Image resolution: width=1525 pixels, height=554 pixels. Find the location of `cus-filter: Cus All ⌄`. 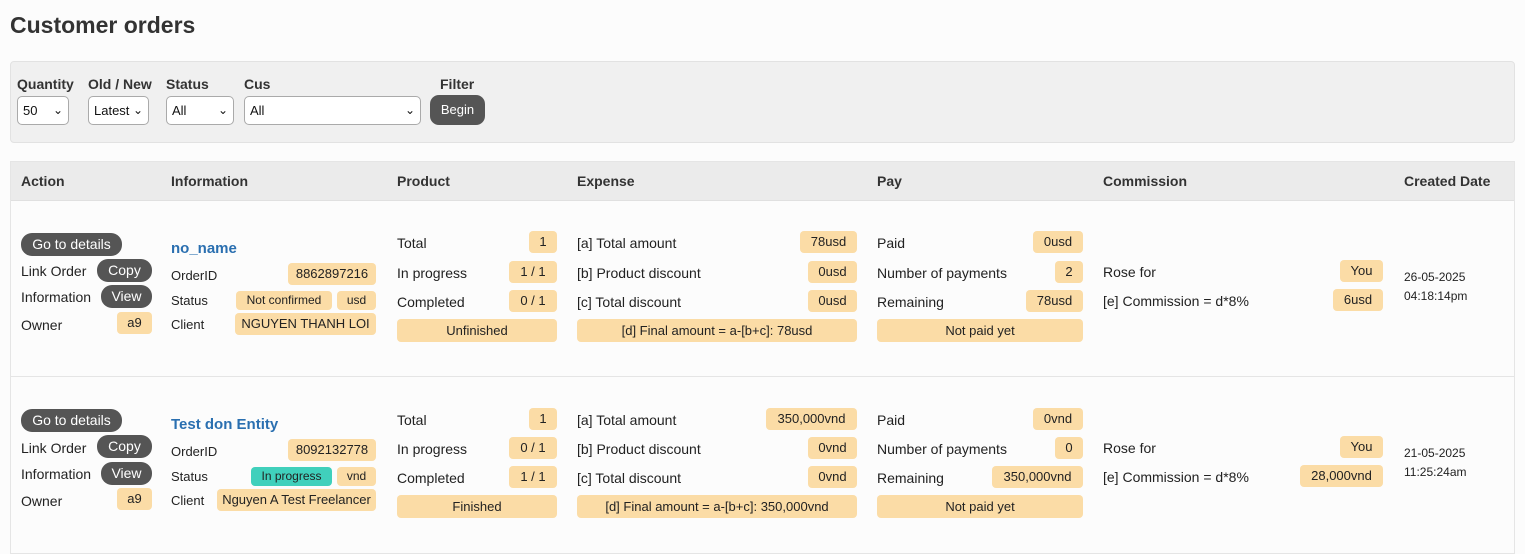

cus-filter: Cus All ⌄ is located at coordinates (332, 100).